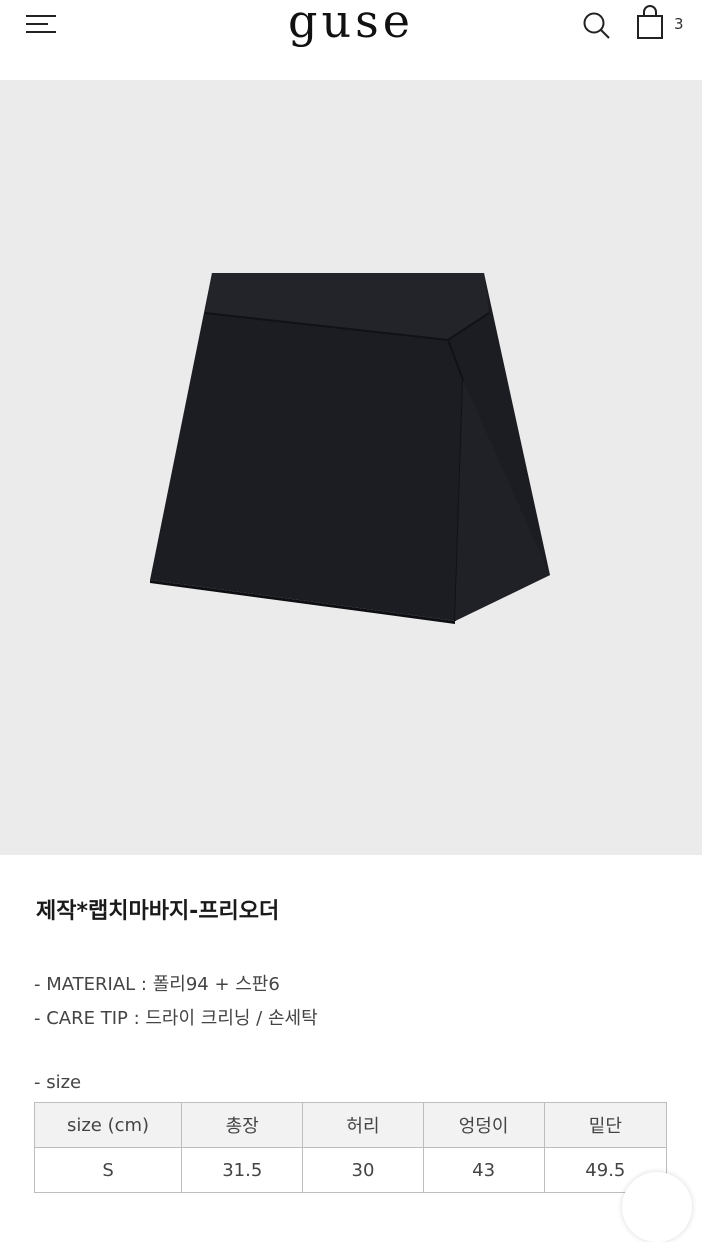 This screenshot has width=702, height=1242. I want to click on shopping-bag-icon, so click(650, 23).